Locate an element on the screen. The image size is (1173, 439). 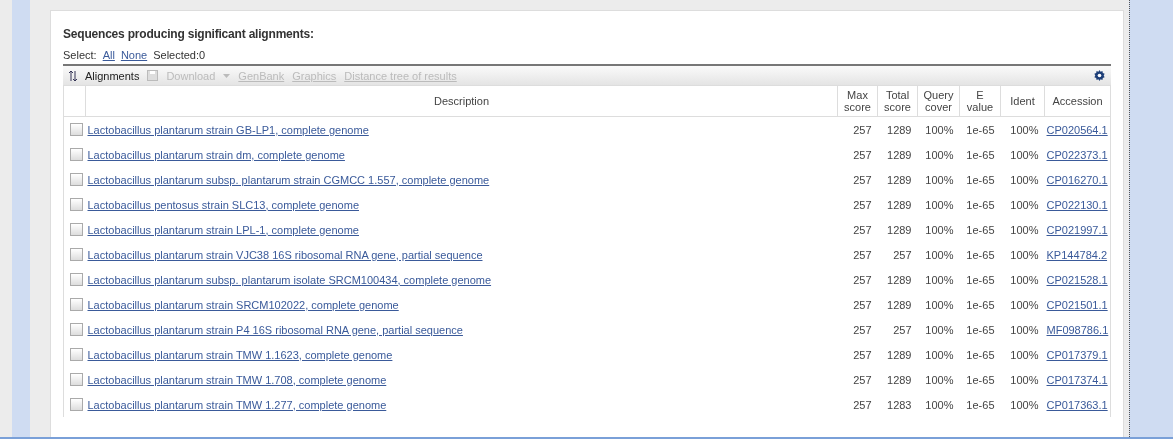
accession-link: CP021501.1 is located at coordinates (1077, 304).